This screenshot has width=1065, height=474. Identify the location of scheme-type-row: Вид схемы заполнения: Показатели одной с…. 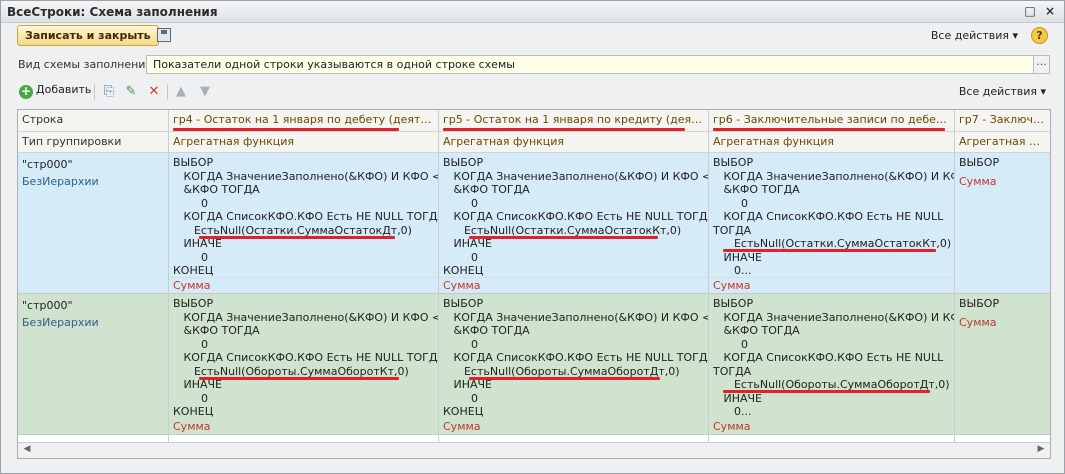
(532, 64).